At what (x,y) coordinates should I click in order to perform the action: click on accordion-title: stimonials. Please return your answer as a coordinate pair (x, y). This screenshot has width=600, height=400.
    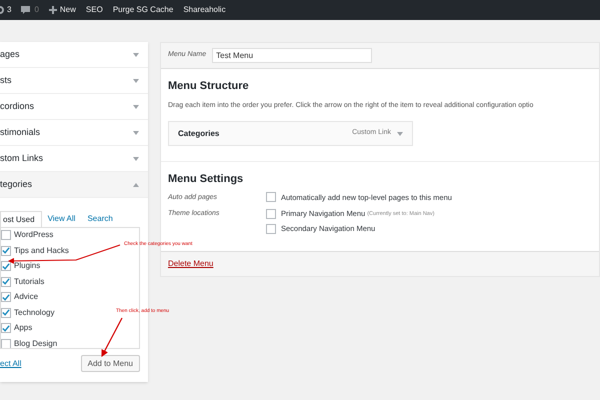
    Looking at the image, I should click on (20, 132).